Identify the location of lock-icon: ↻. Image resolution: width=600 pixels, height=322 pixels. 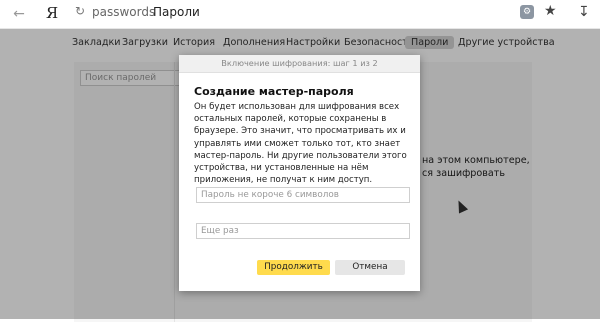
(80, 11).